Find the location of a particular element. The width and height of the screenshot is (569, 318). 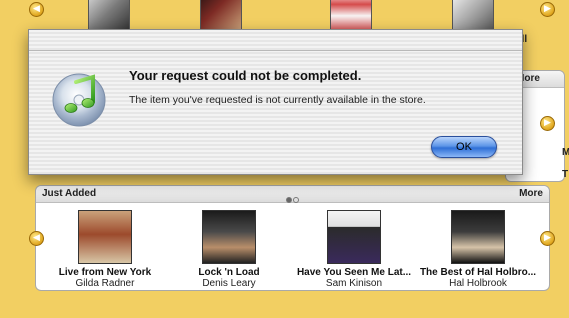

section-title: Just Added is located at coordinates (69, 193).